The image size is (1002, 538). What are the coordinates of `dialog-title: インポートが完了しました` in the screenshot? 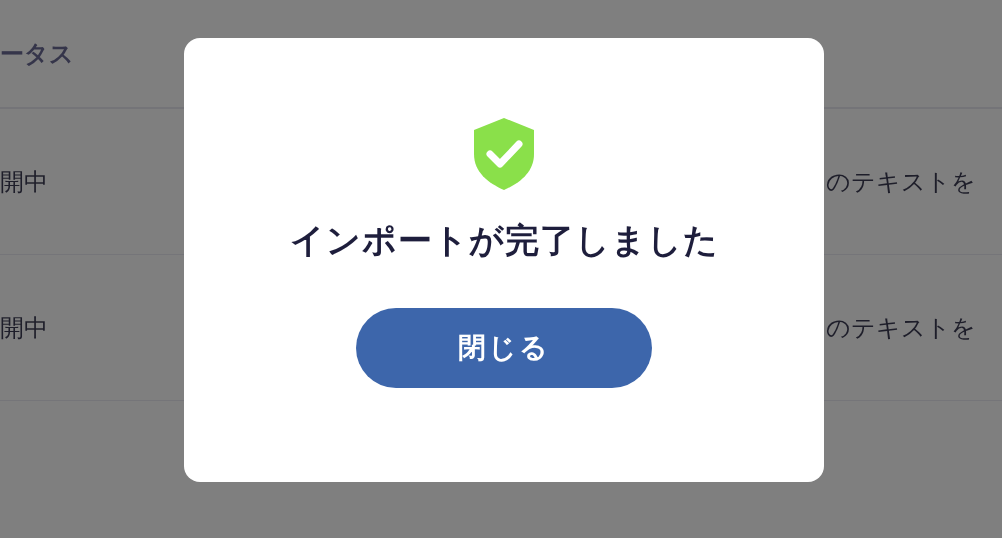 It's located at (504, 240).